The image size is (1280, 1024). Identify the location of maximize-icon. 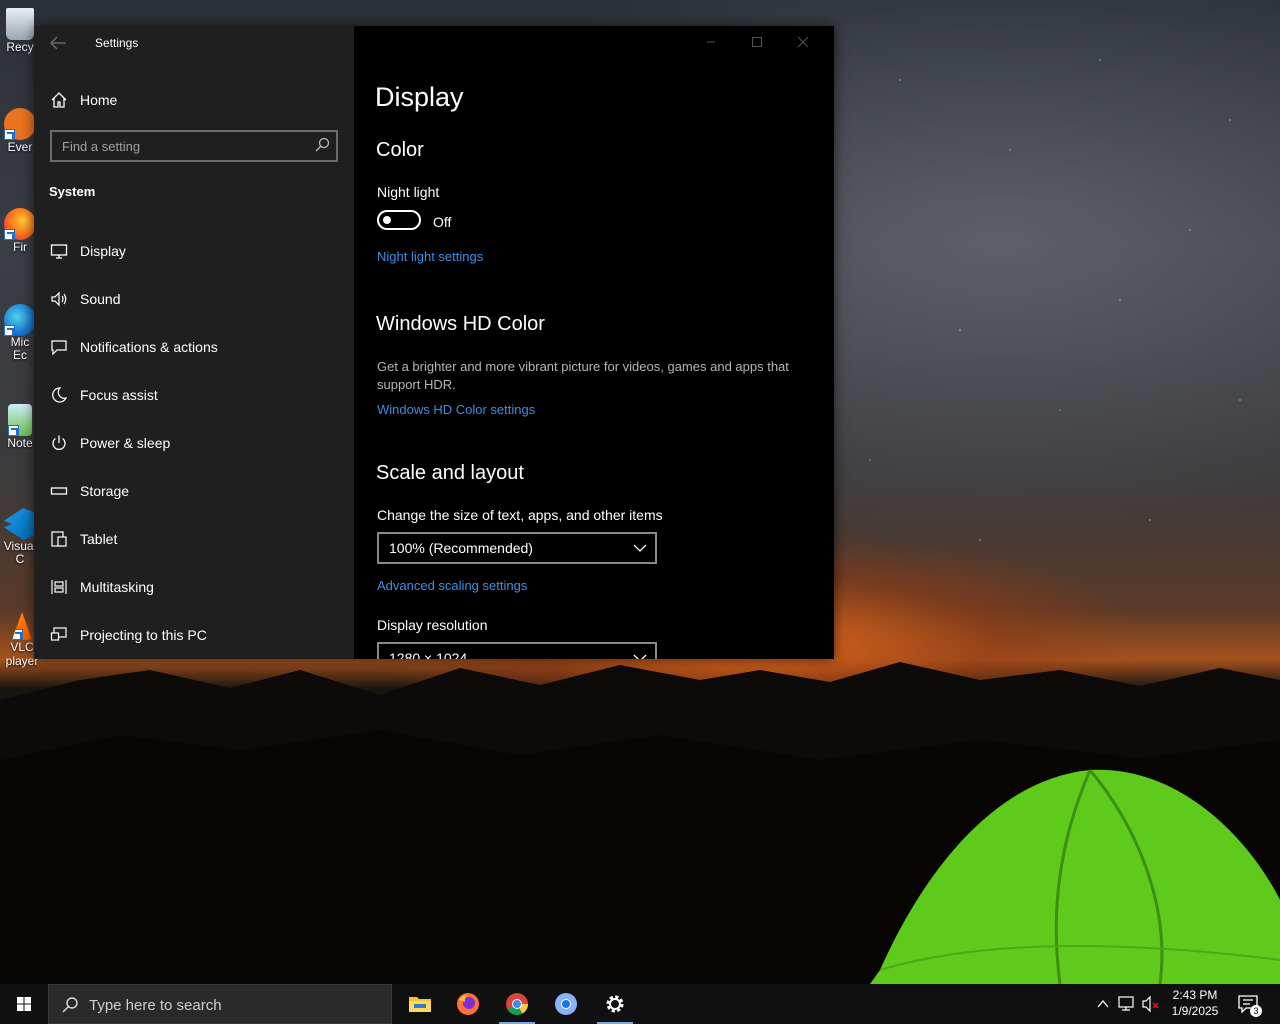
(757, 42).